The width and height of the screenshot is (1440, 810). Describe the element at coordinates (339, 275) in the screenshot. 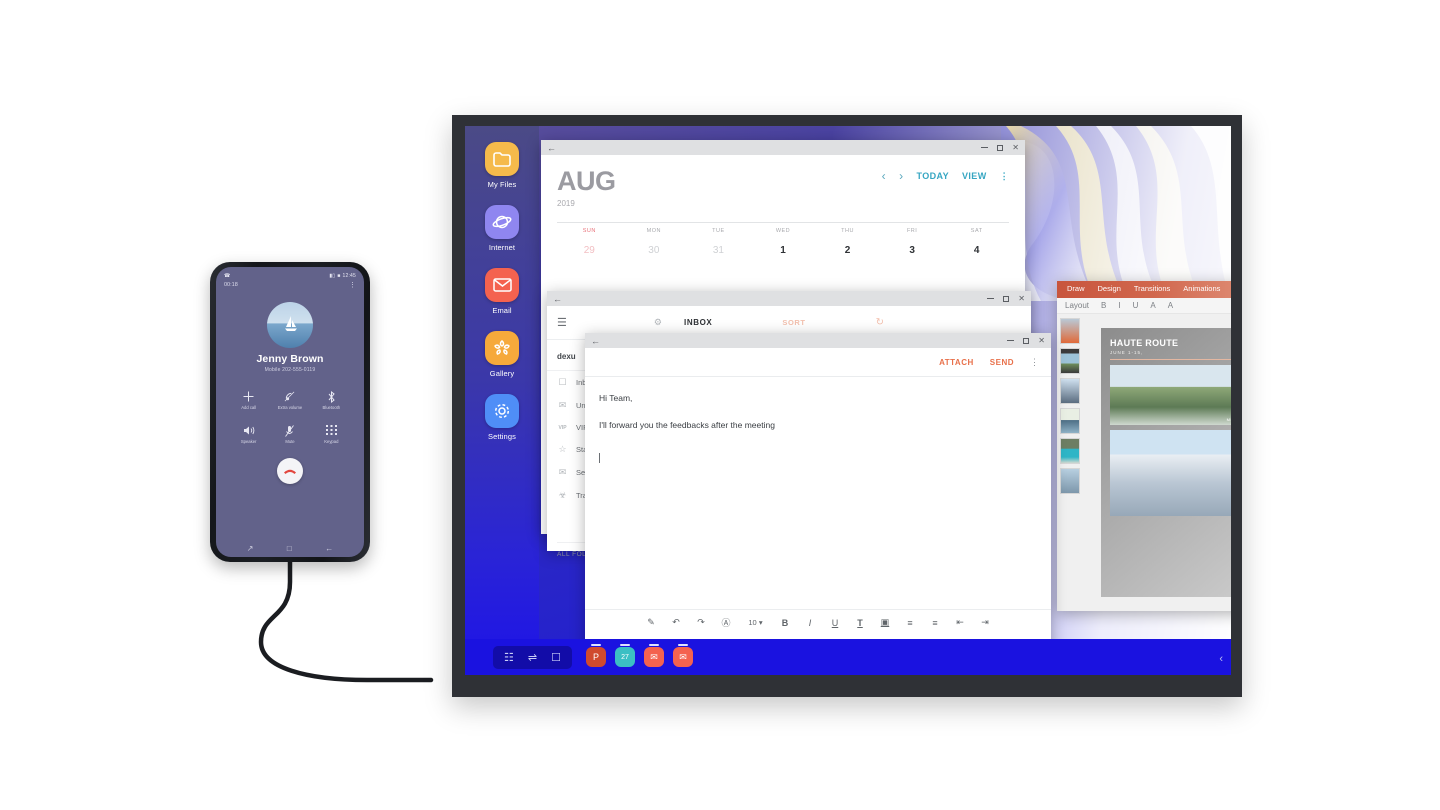

I see `battery-icon: ■` at that location.